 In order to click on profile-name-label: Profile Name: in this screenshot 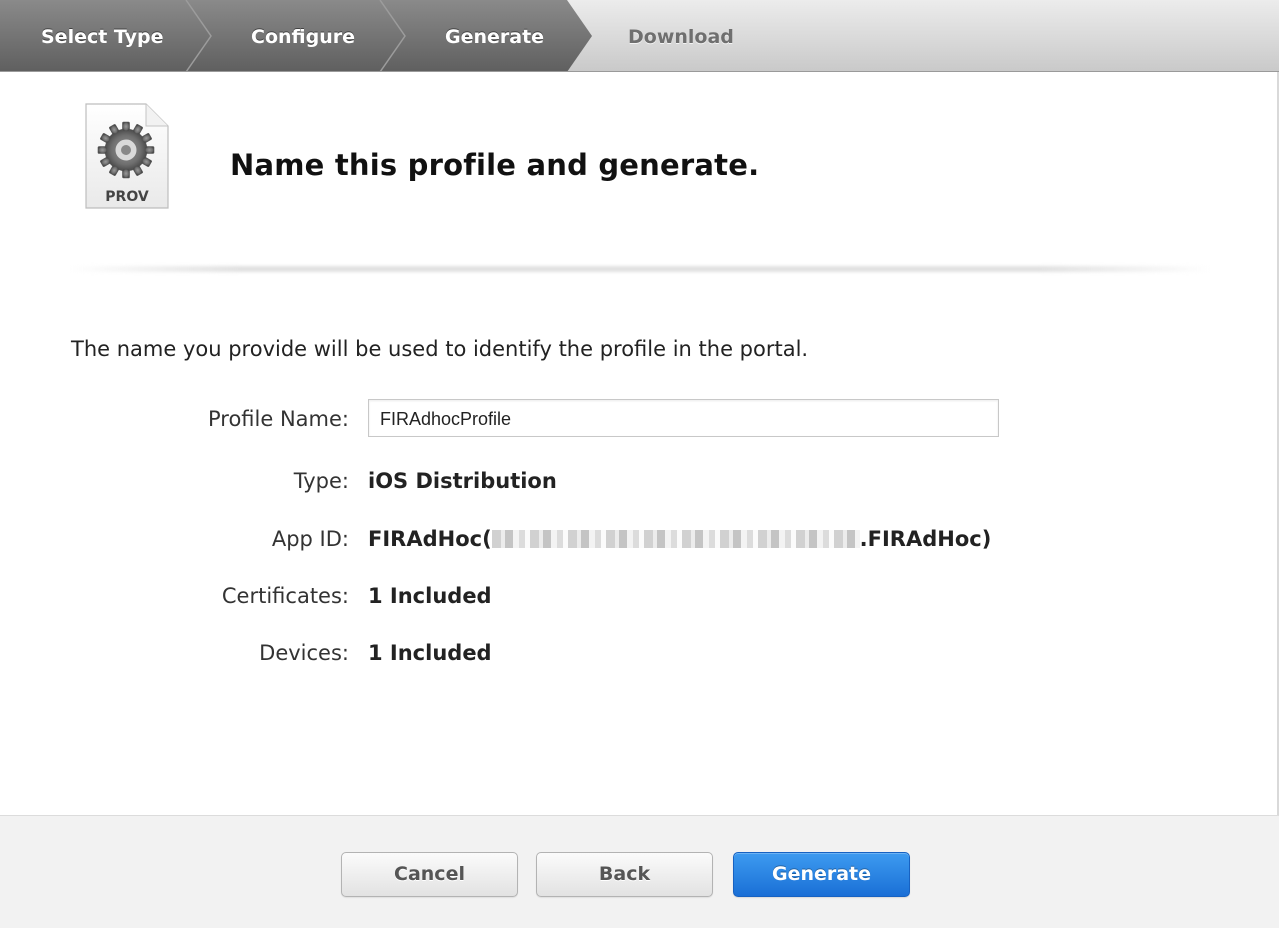, I will do `click(278, 419)`.